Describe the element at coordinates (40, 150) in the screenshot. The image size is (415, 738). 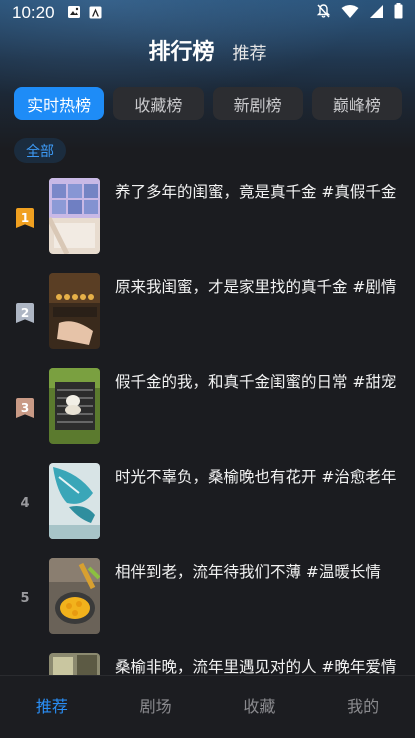
I see `filter-chip-all: 全部` at that location.